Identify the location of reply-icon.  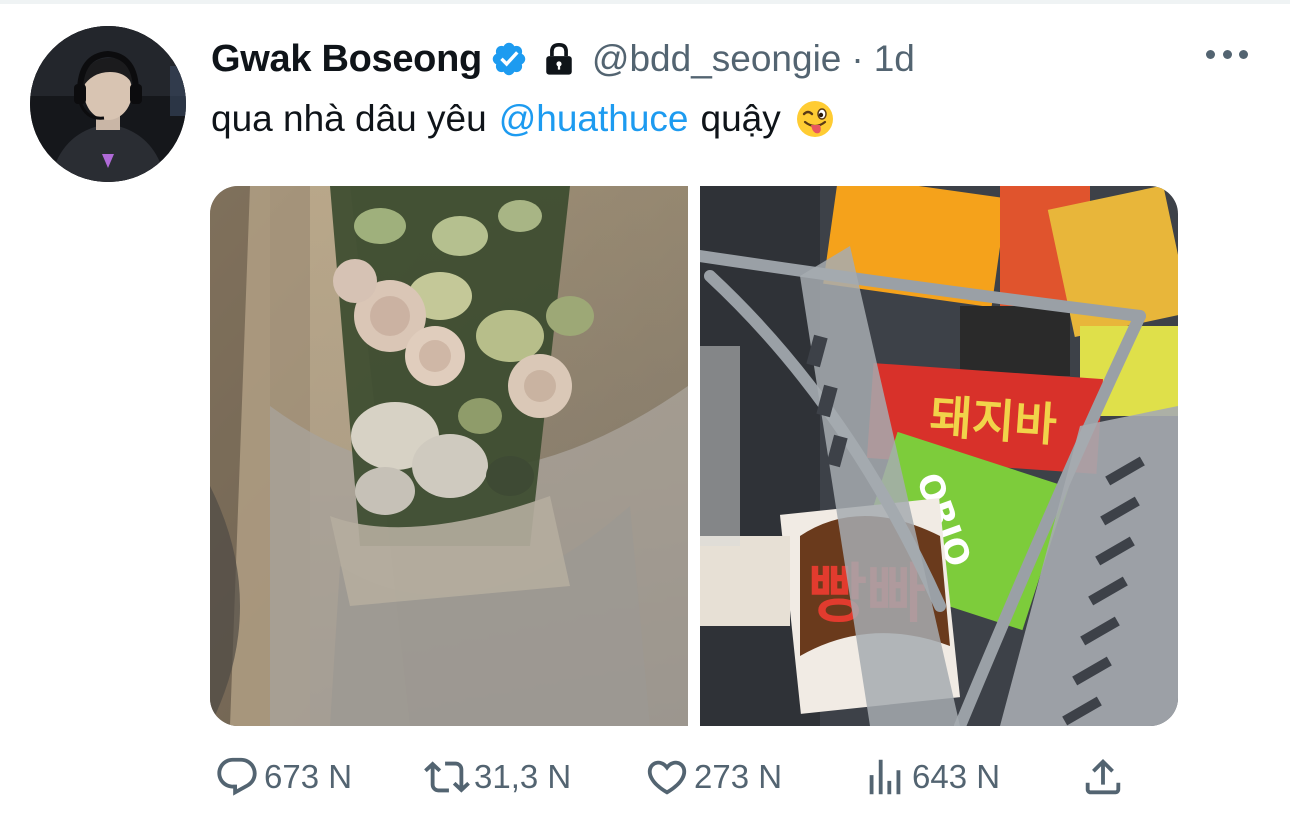
(237, 776).